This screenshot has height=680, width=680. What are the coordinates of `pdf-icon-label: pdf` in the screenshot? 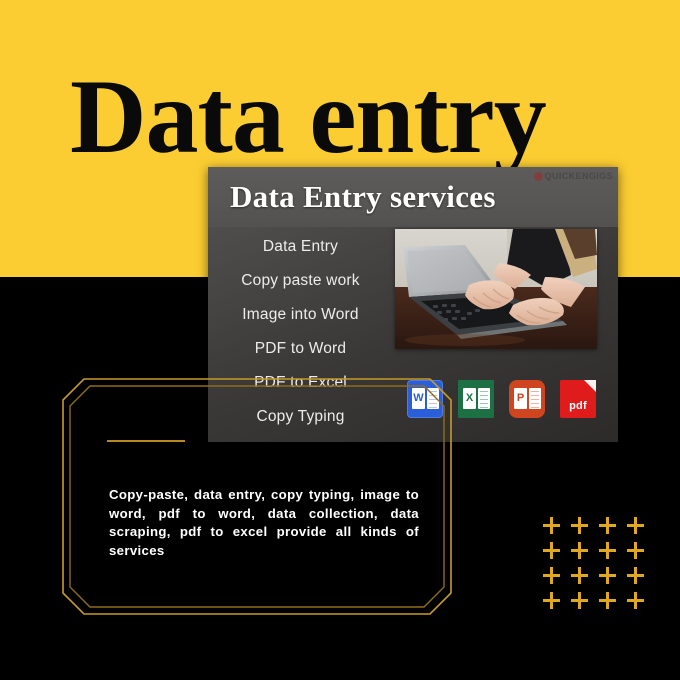 It's located at (578, 406).